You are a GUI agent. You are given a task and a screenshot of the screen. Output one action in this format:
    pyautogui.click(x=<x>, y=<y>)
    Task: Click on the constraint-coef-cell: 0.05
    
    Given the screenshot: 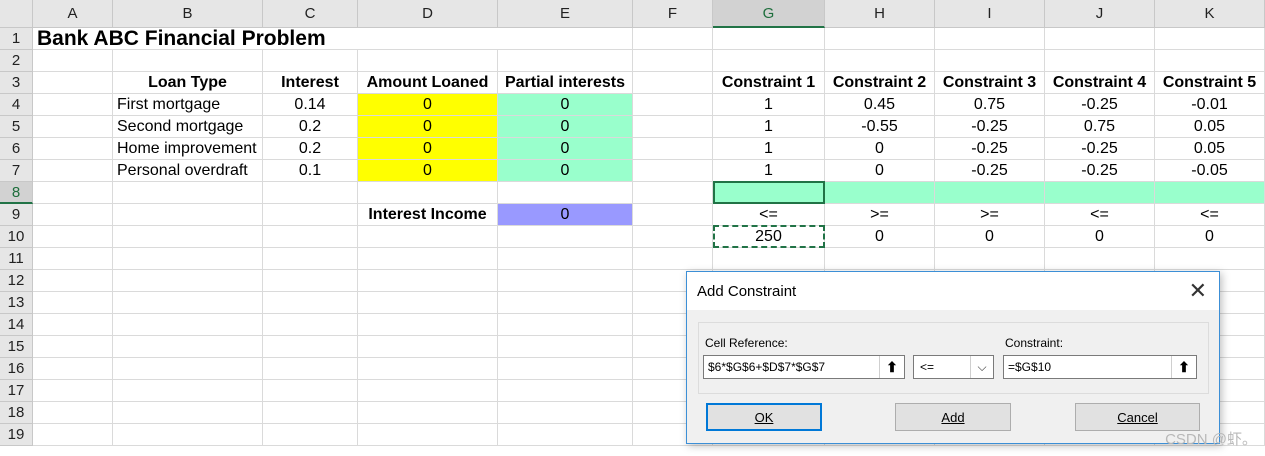 What is the action you would take?
    pyautogui.click(x=1210, y=127)
    